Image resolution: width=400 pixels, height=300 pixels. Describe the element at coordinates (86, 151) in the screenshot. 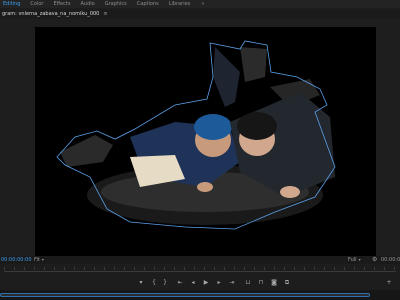

I see `boot-left` at that location.